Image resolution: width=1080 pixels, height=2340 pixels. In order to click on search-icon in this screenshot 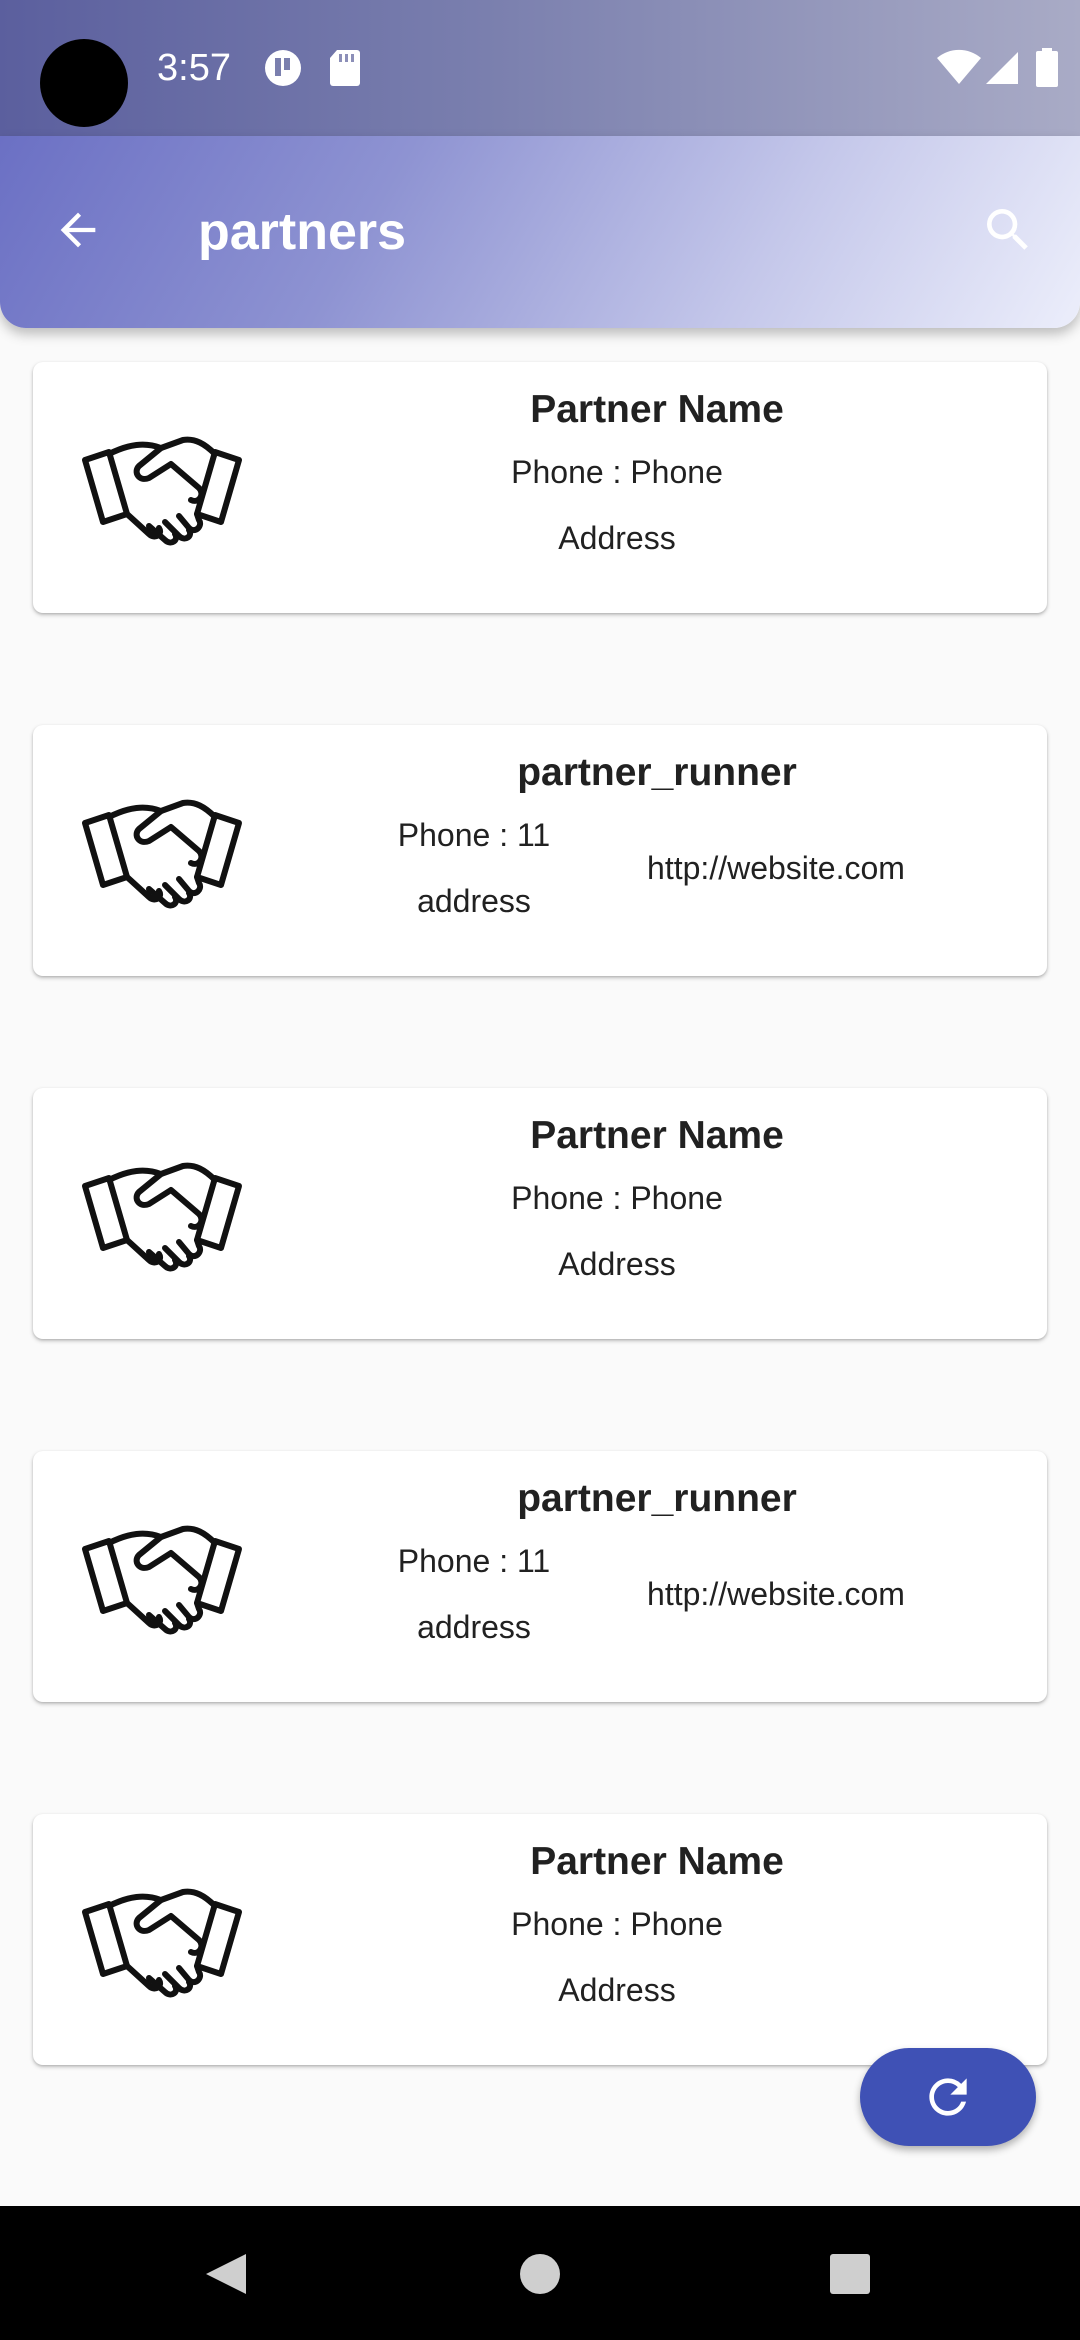, I will do `click(1007, 229)`.